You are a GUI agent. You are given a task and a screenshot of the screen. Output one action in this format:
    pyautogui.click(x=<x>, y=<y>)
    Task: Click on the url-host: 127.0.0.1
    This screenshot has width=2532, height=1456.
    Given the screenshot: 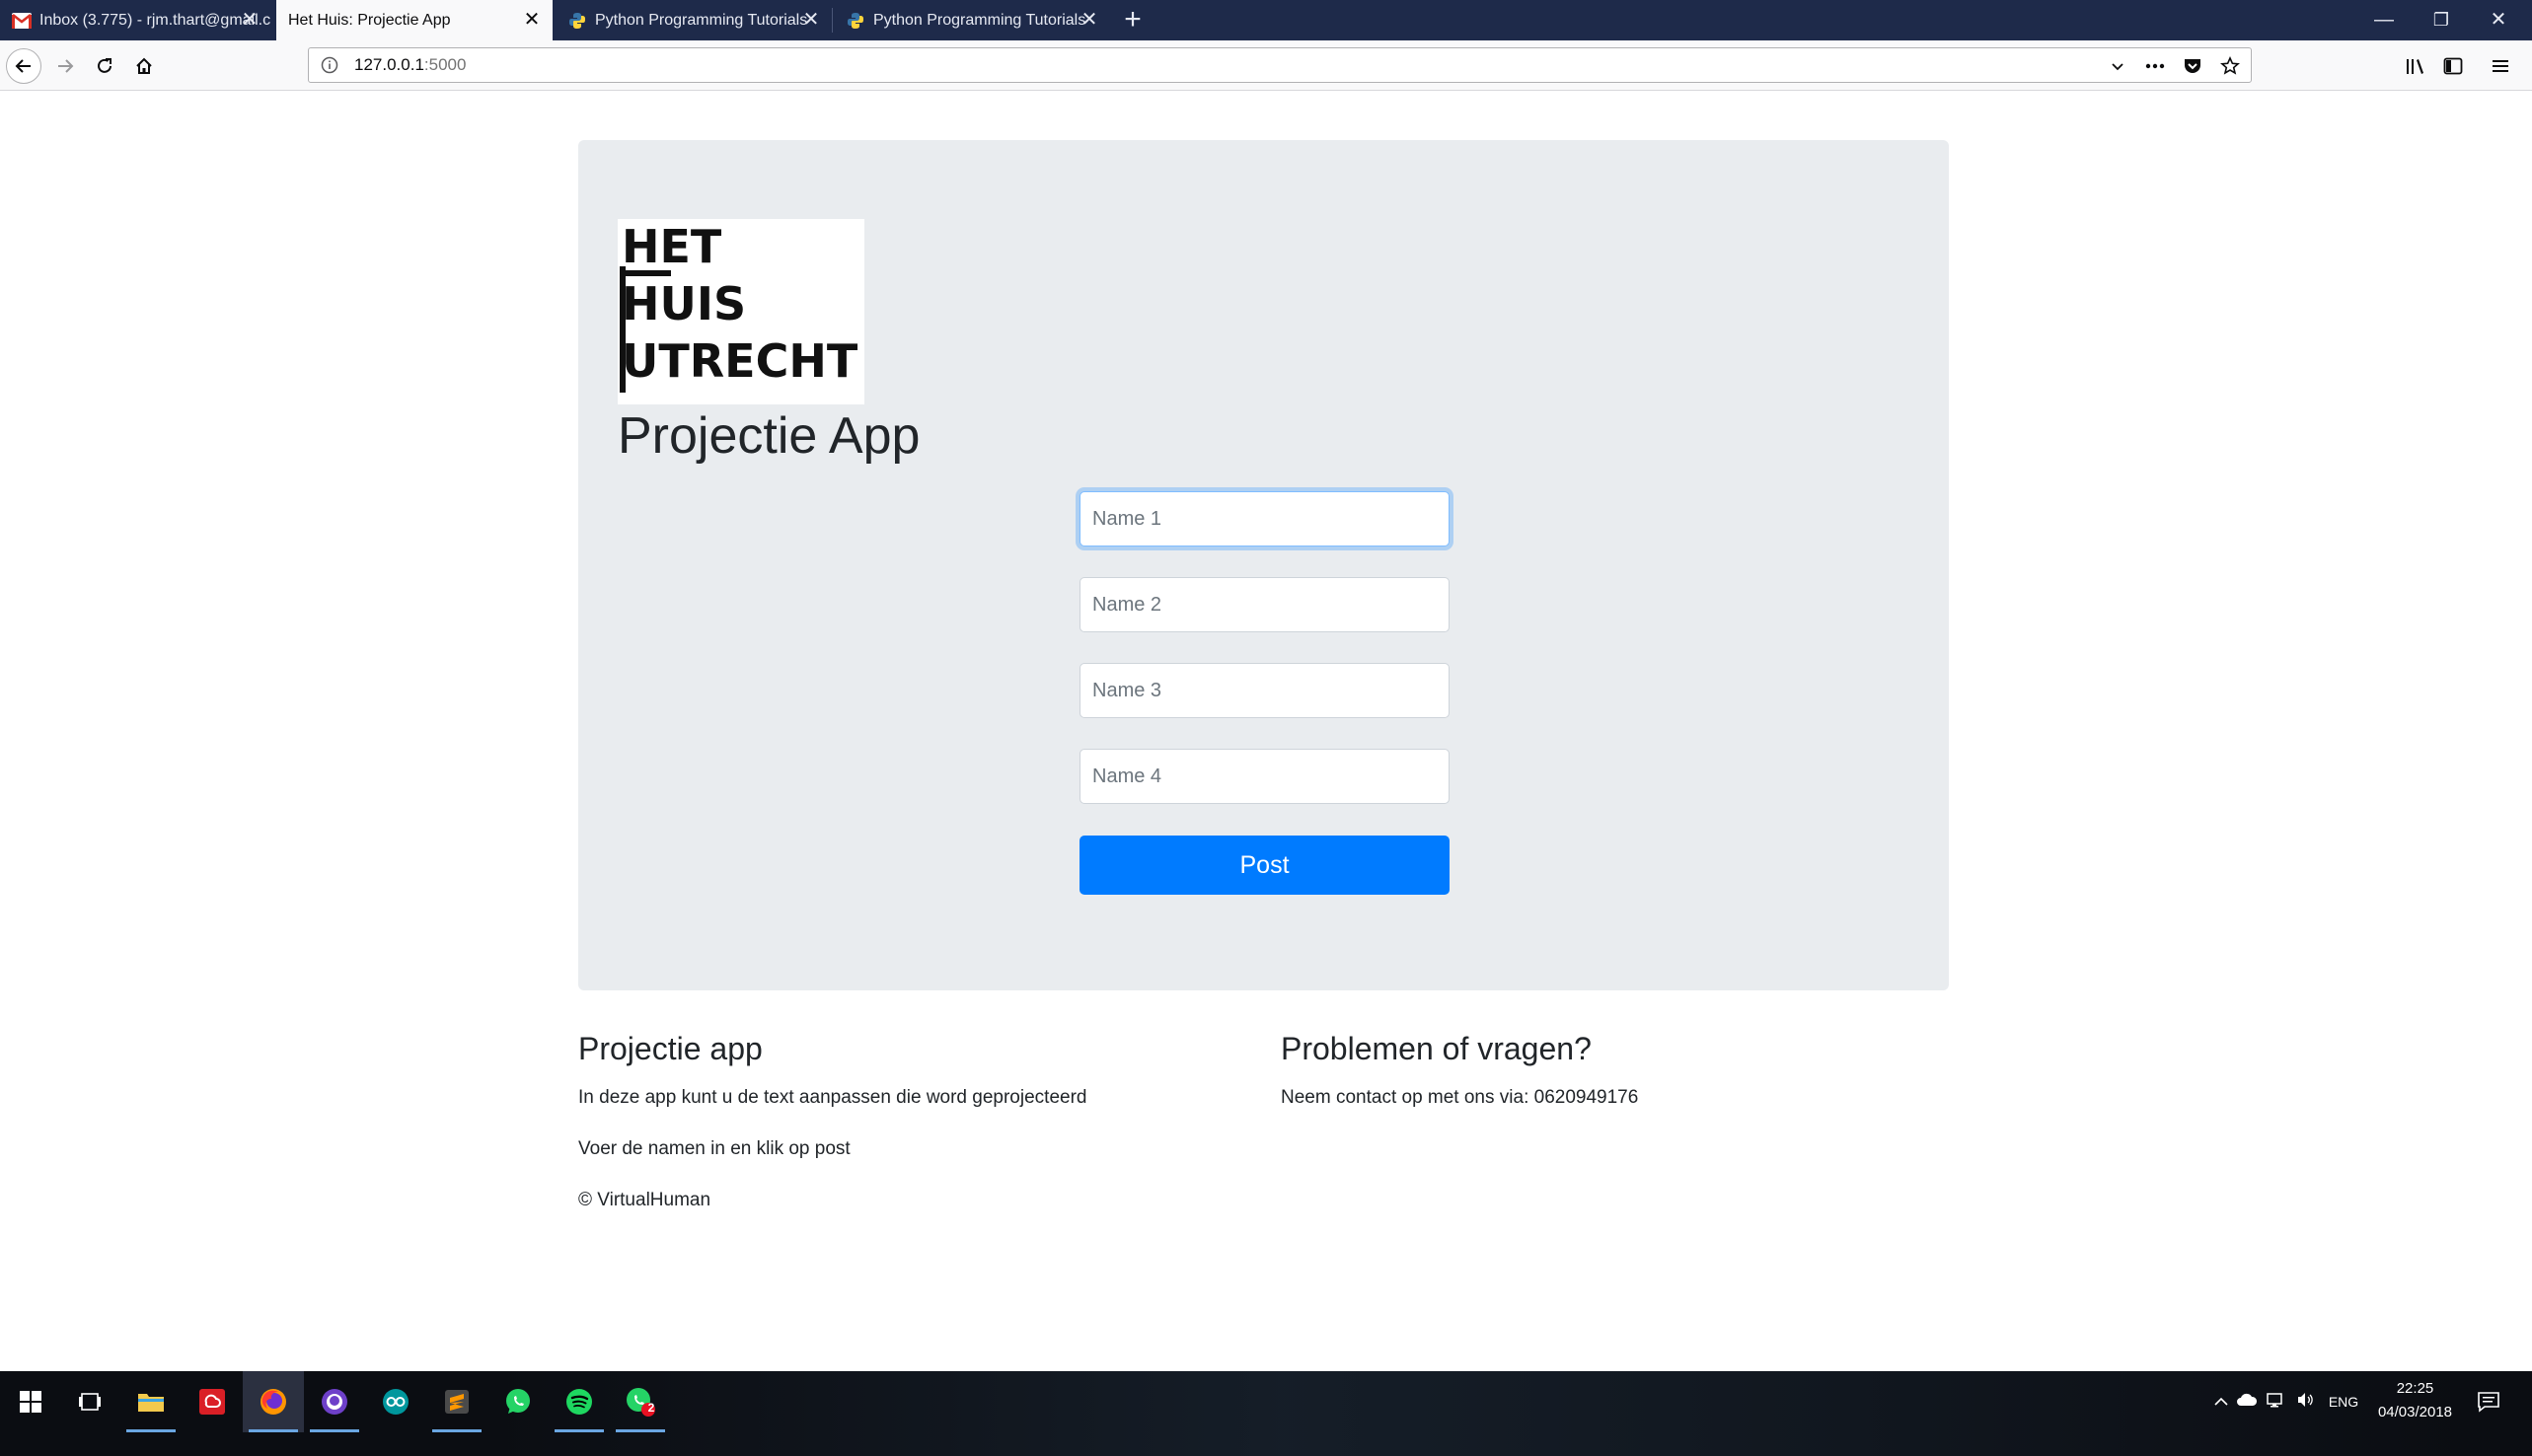 What is the action you would take?
    pyautogui.click(x=389, y=64)
    